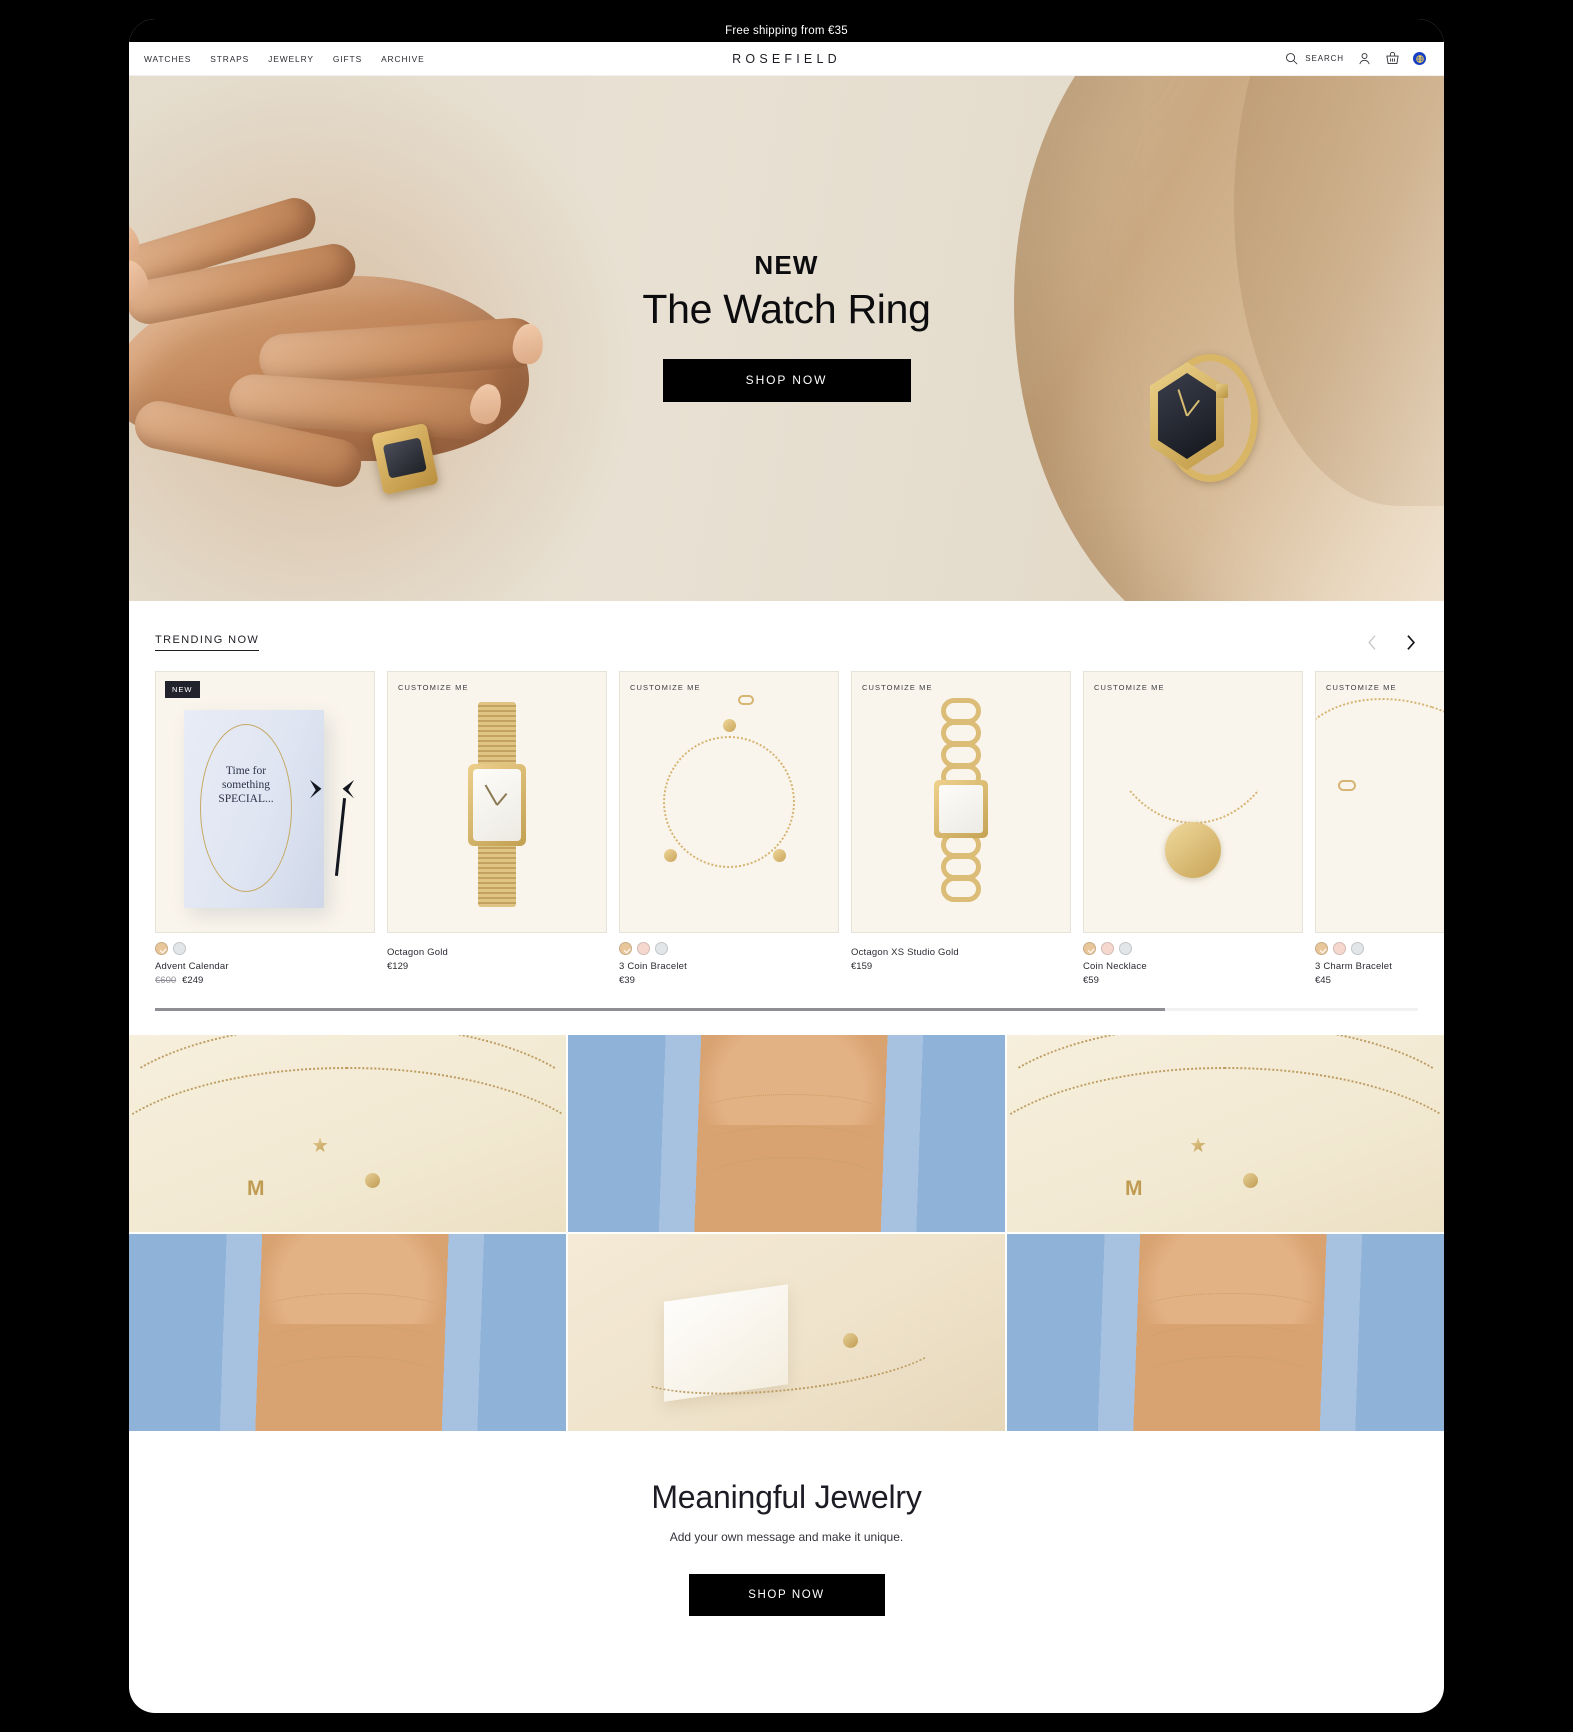 This screenshot has height=1732, width=1573. What do you see at coordinates (497, 966) in the screenshot?
I see `product-price: €129` at bounding box center [497, 966].